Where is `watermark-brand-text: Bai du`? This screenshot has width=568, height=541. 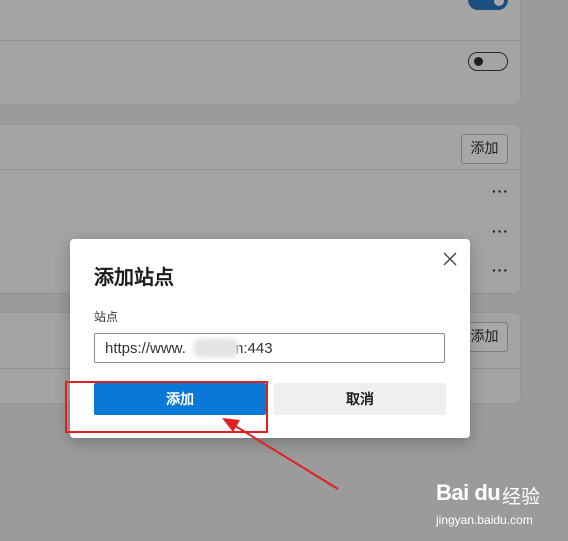
watermark-brand-text: Bai du is located at coordinates (468, 492).